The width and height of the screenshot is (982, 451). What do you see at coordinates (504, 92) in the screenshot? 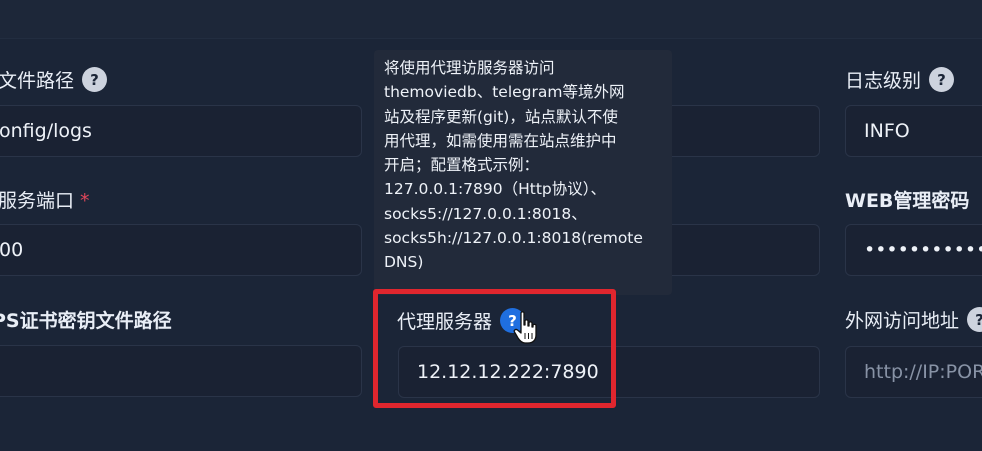
I see `tooltip-line: themoviedb、telegram等境外网` at bounding box center [504, 92].